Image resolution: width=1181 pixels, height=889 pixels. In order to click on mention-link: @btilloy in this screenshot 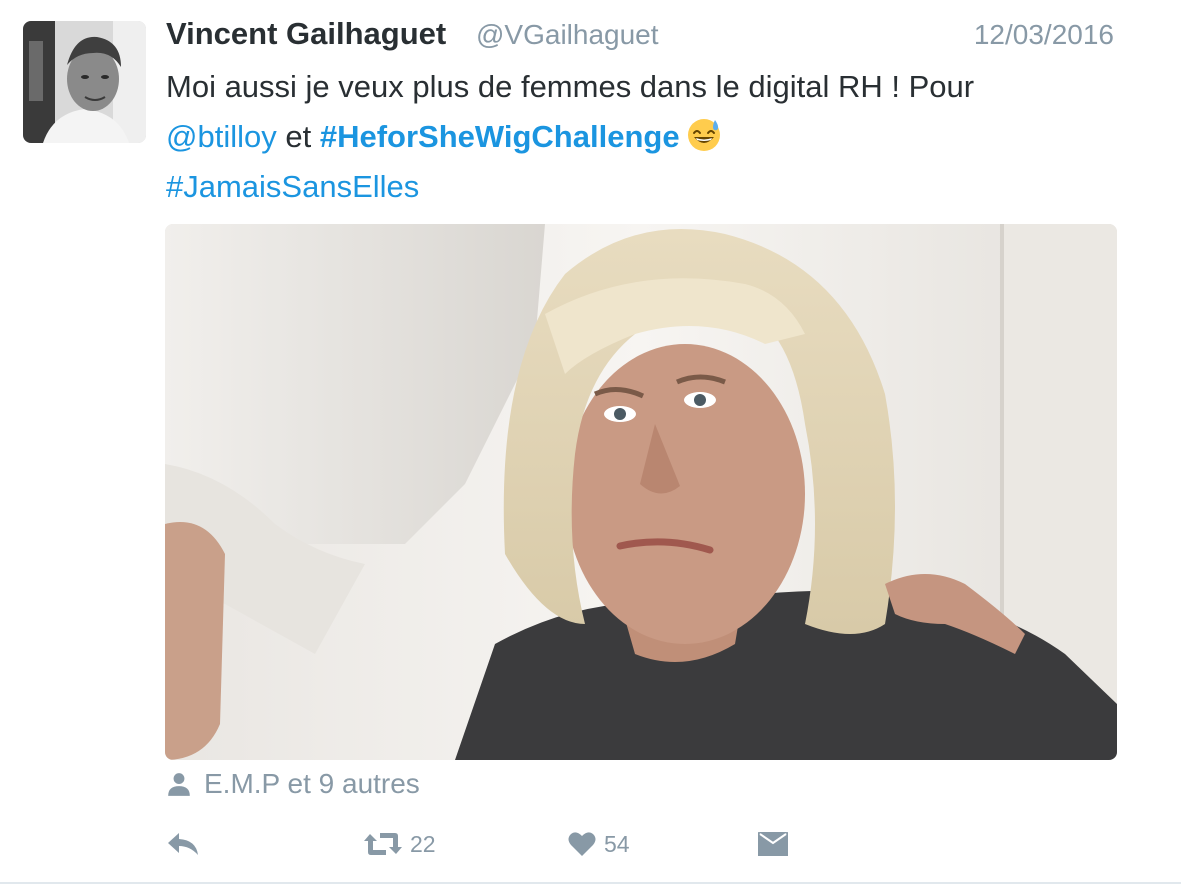, I will do `click(221, 136)`.